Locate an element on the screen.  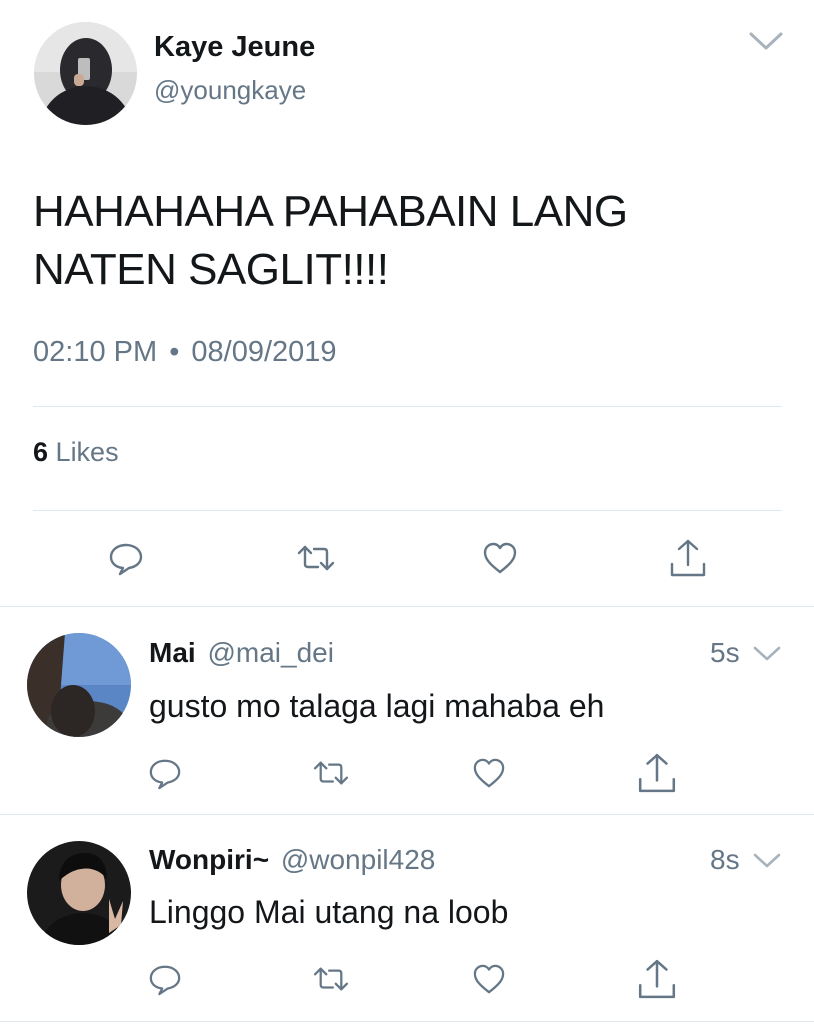
tweet-time: 02:10 PM is located at coordinates (95, 352).